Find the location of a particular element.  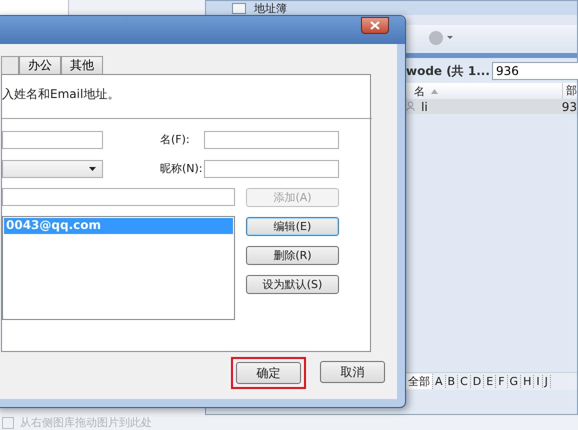

field-label: 名(F): is located at coordinates (175, 139).